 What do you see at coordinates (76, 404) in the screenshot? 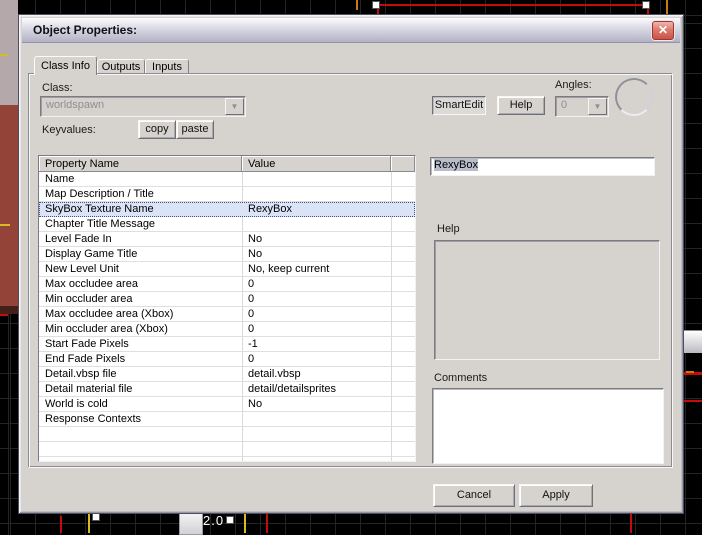
I see `property-name-cell: World is cold` at bounding box center [76, 404].